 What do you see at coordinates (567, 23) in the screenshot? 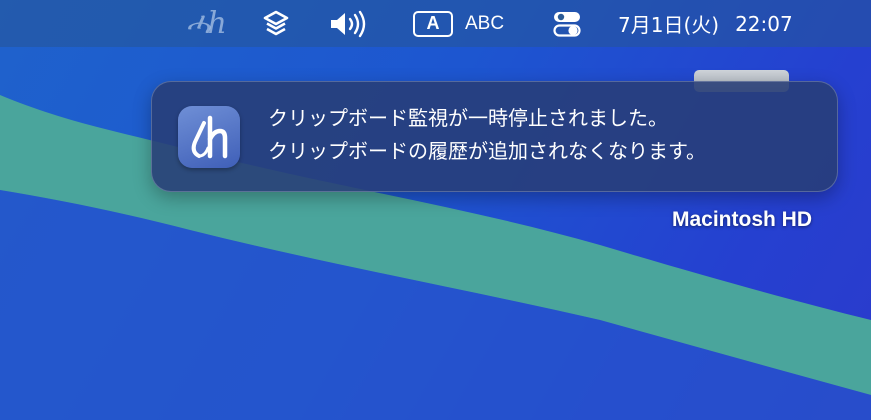
I see `control-center-icon` at bounding box center [567, 23].